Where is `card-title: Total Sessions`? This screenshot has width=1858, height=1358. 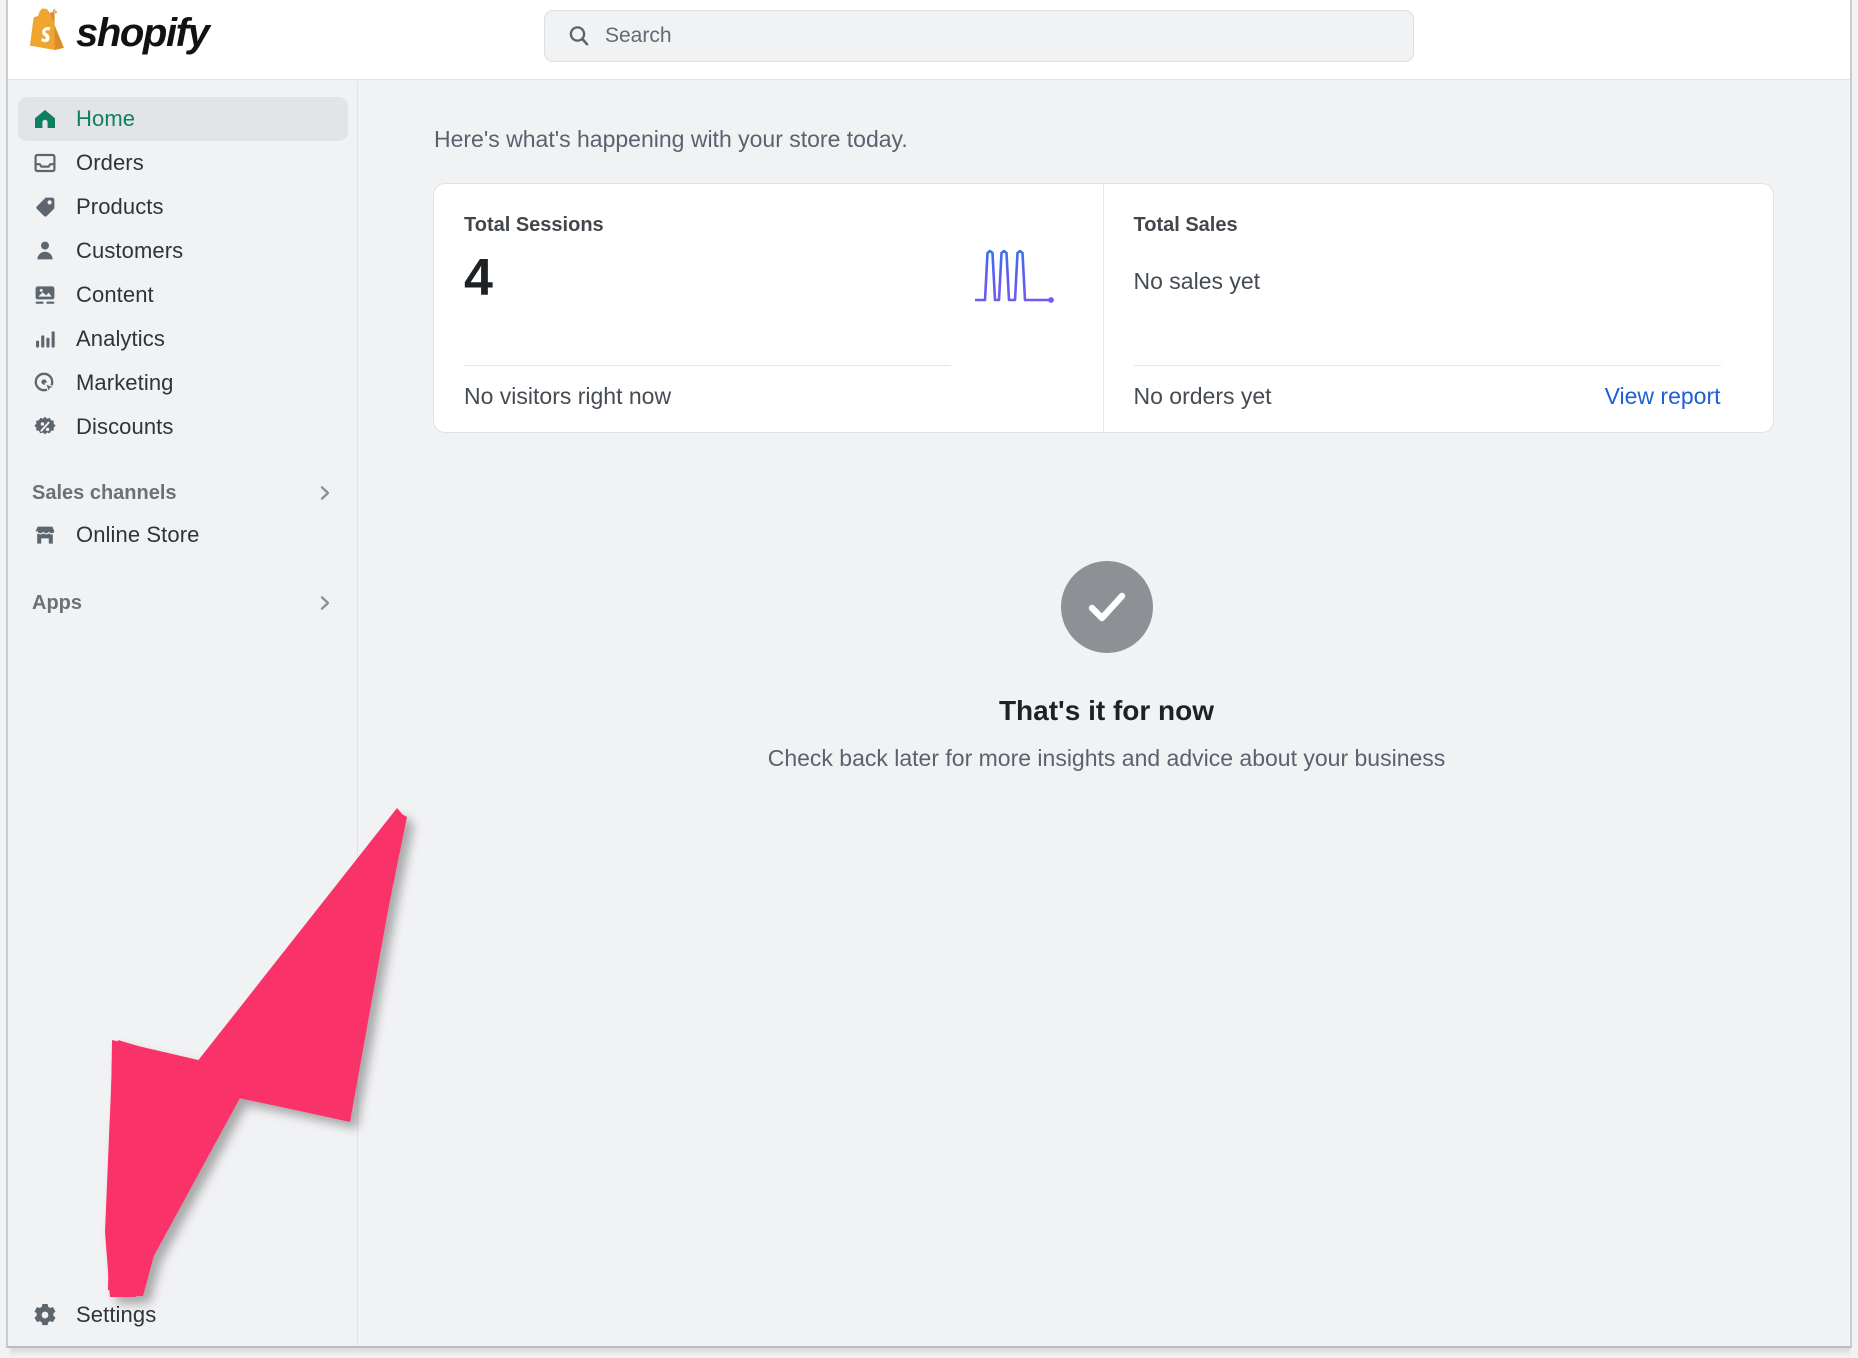
card-title: Total Sessions is located at coordinates (534, 225).